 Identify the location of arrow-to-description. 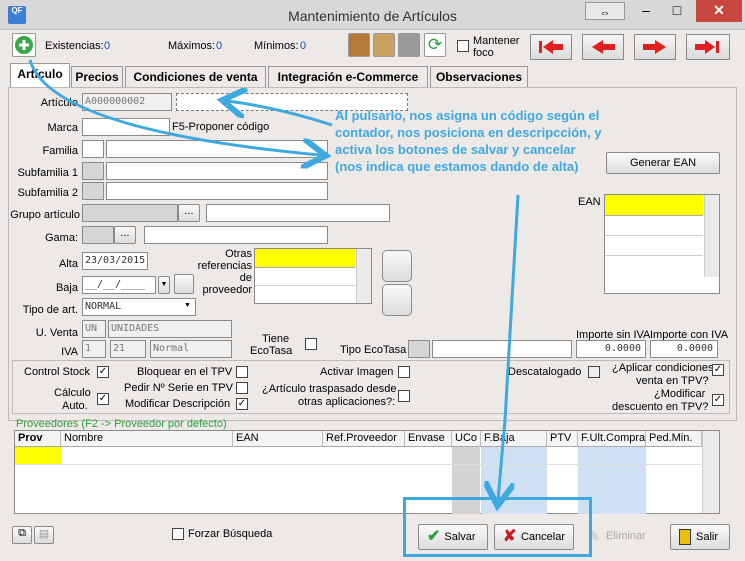
(280, 114).